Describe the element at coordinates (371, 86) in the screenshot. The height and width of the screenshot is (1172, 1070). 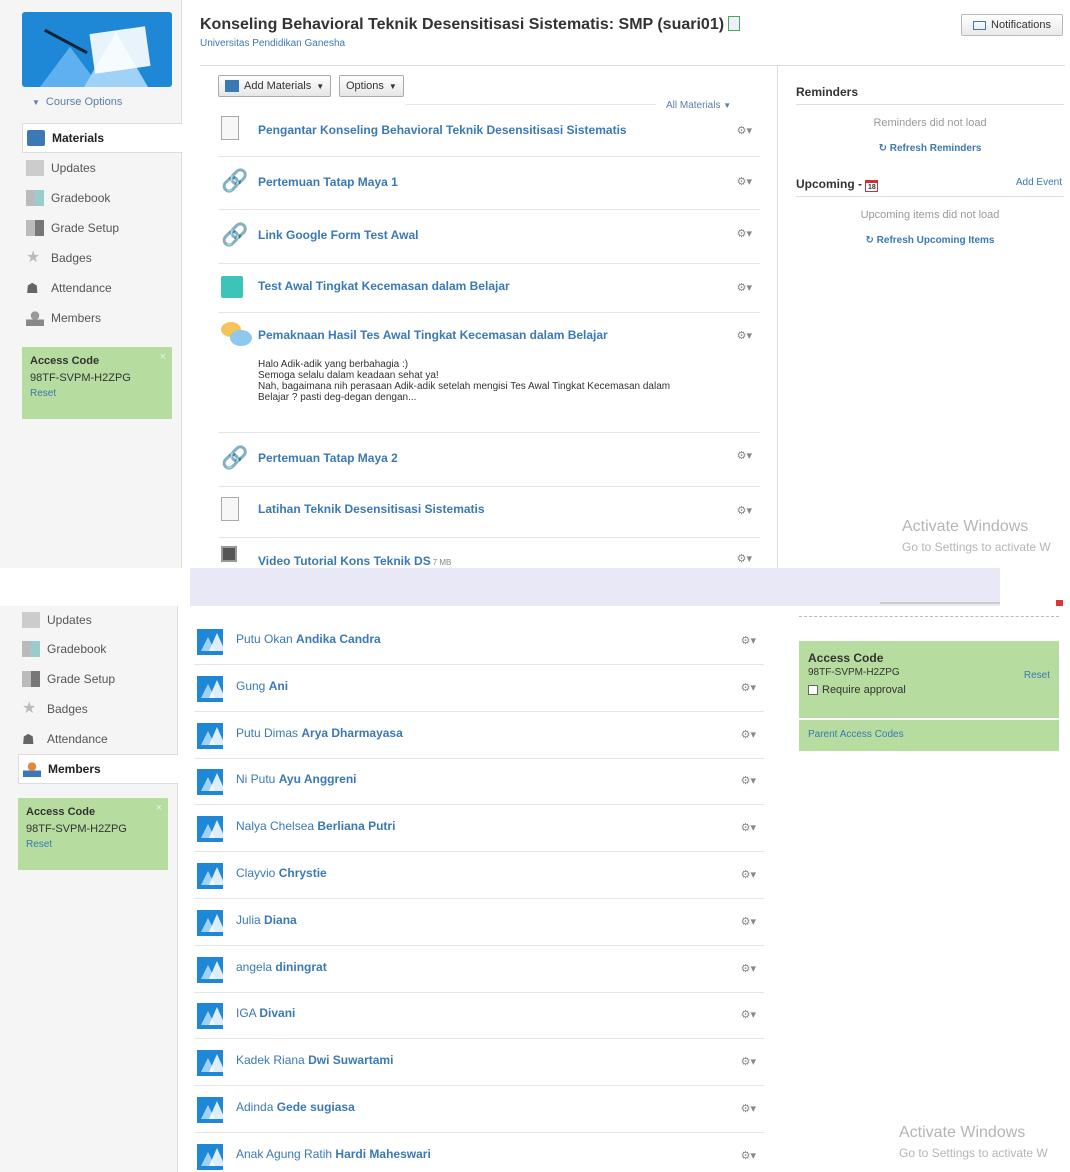
I see `options-button: Options ▼` at that location.